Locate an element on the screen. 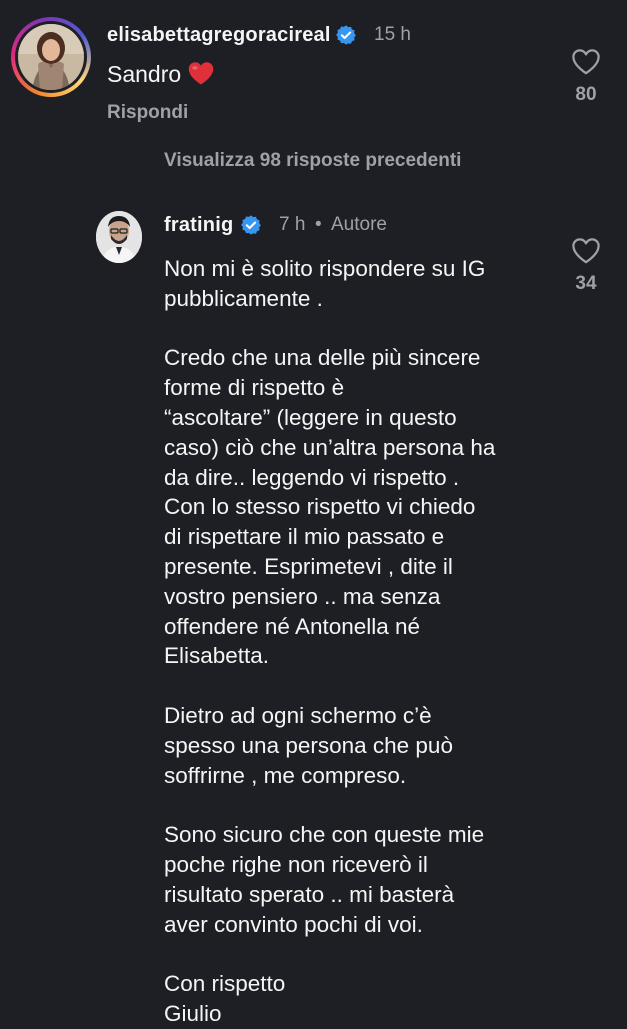  reply-avatar is located at coordinates (119, 237).